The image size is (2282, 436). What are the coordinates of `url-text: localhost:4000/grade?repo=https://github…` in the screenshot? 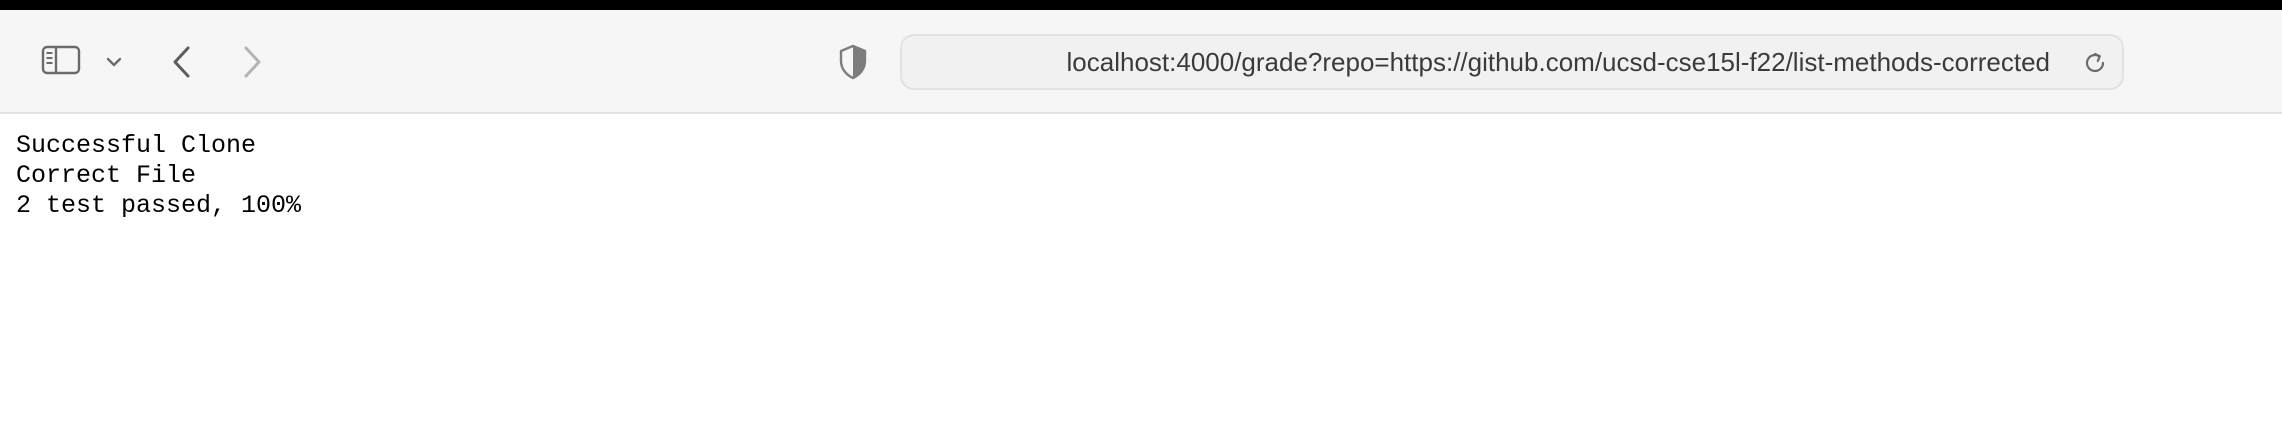 It's located at (1482, 62).